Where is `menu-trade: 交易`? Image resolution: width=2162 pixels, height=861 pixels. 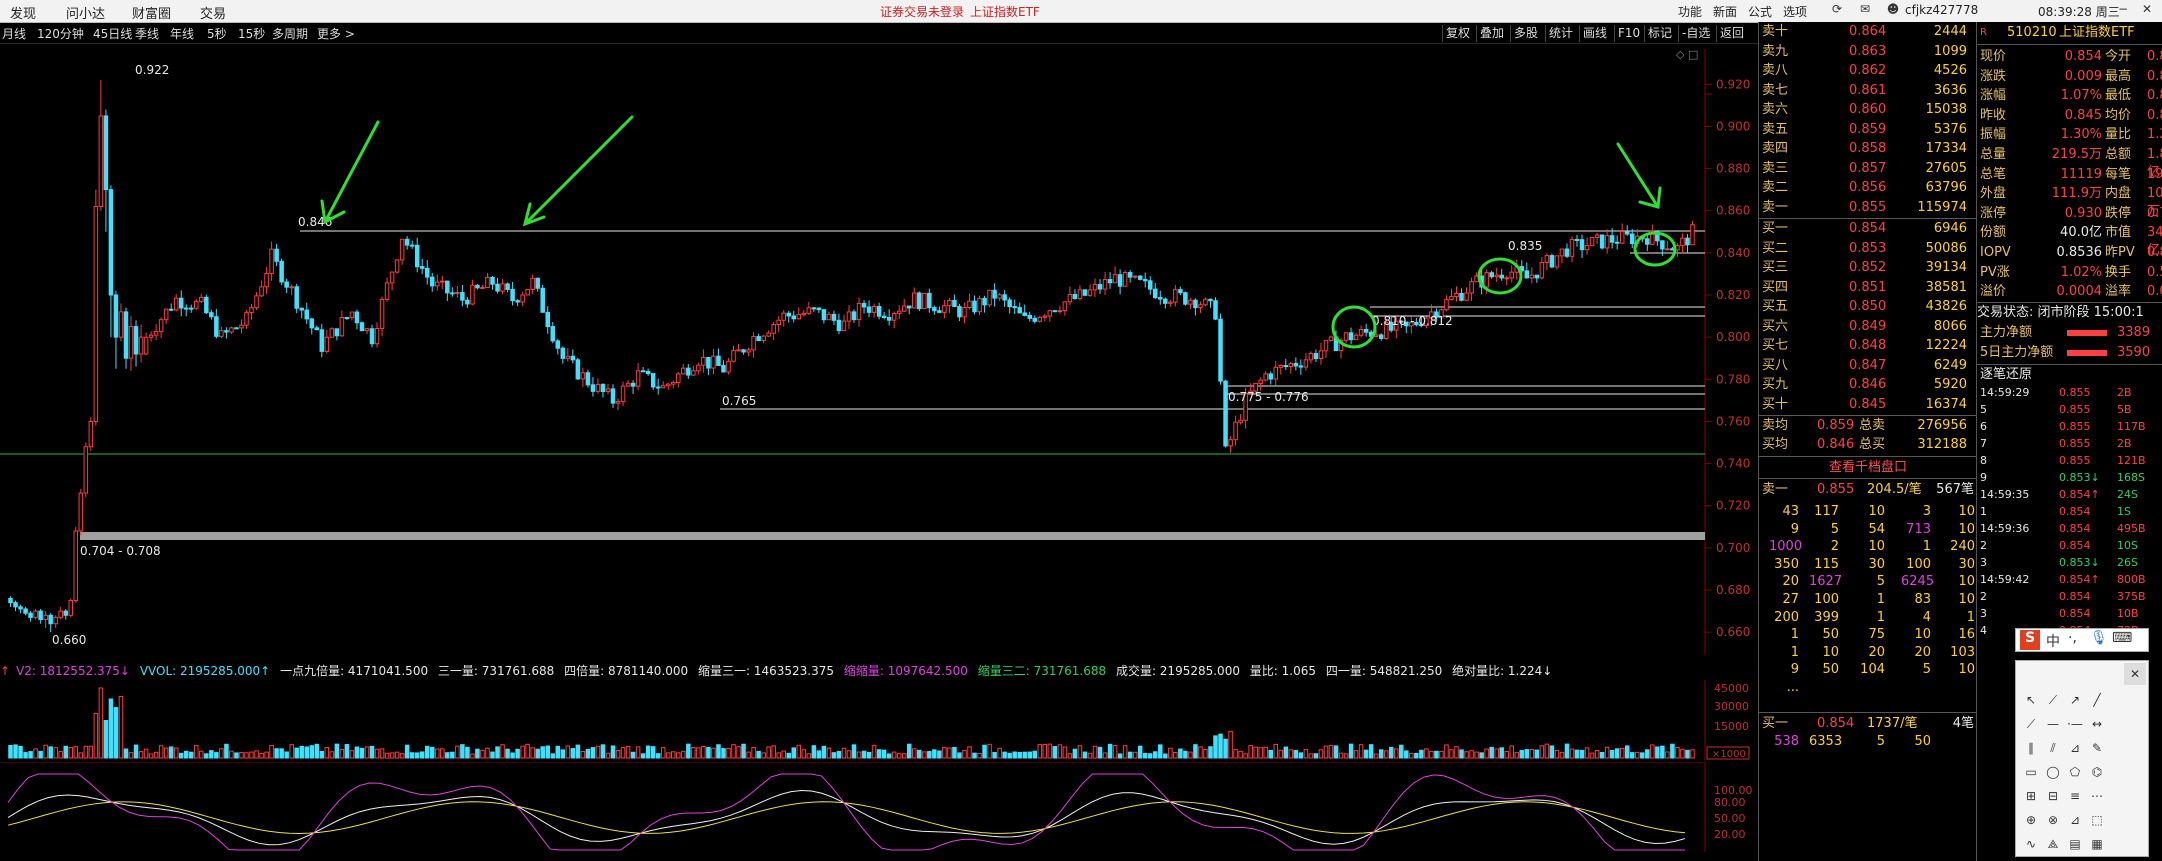 menu-trade: 交易 is located at coordinates (213, 12).